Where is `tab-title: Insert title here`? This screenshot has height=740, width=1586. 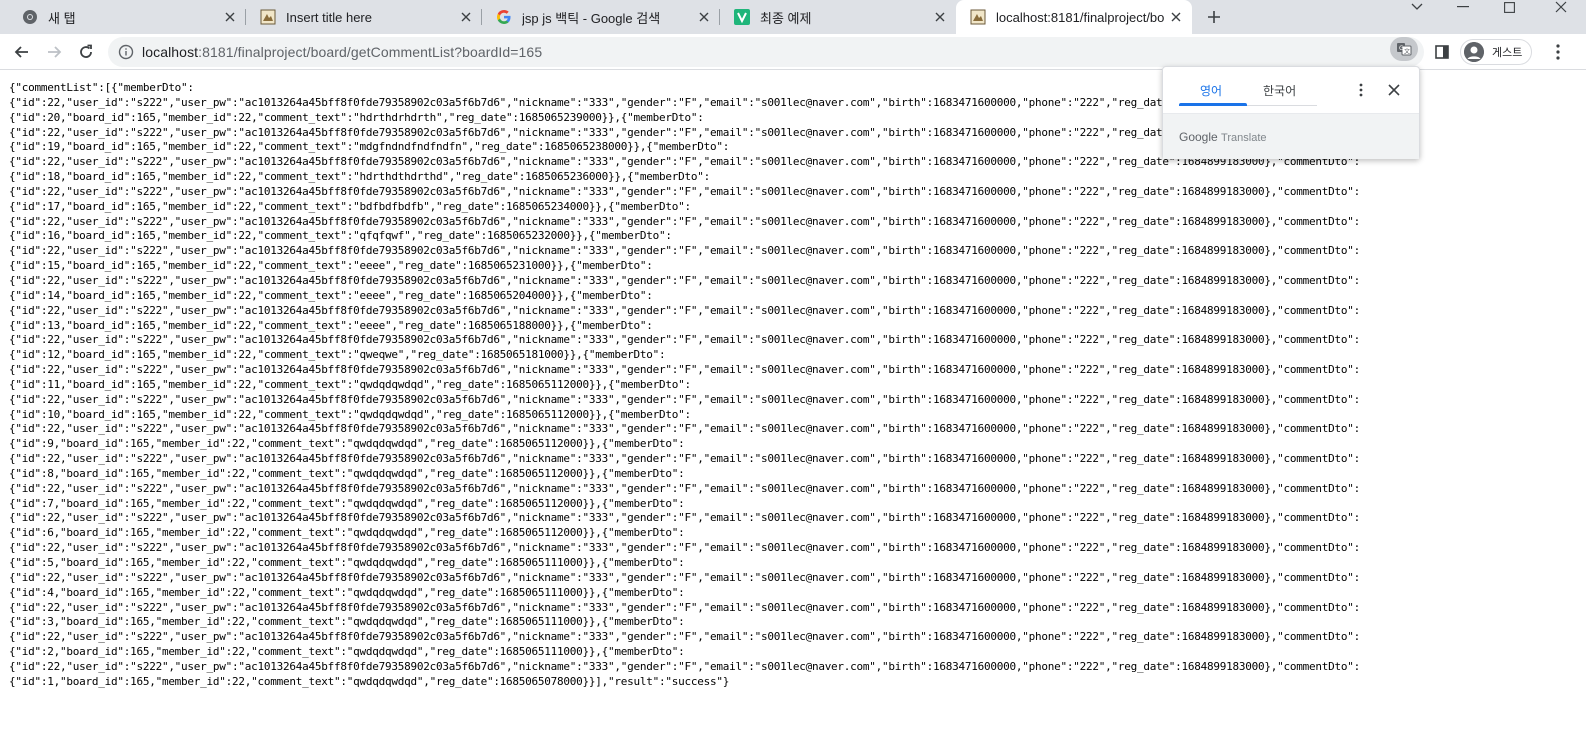 tab-title: Insert title here is located at coordinates (329, 17).